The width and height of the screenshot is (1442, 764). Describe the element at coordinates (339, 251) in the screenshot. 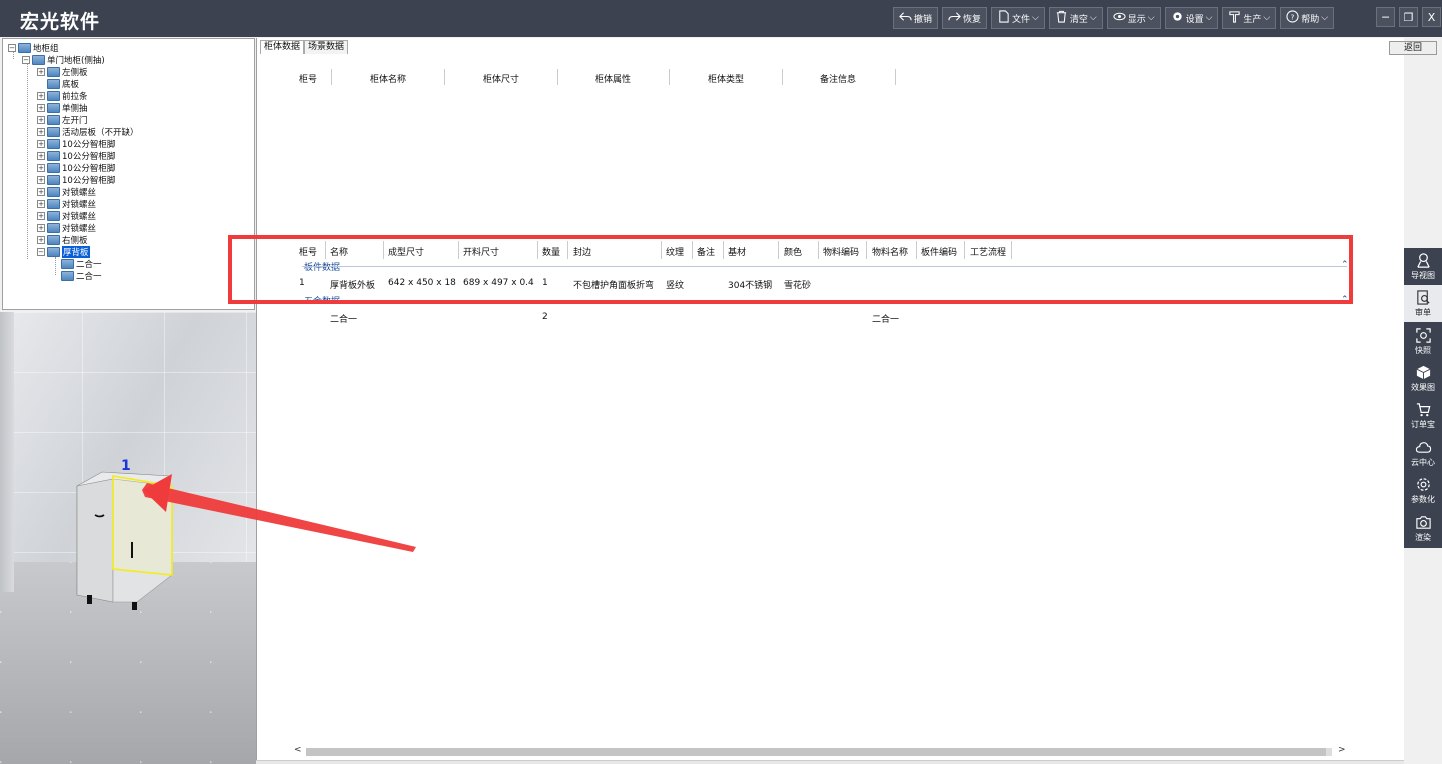

I see `column-header: 名称` at that location.